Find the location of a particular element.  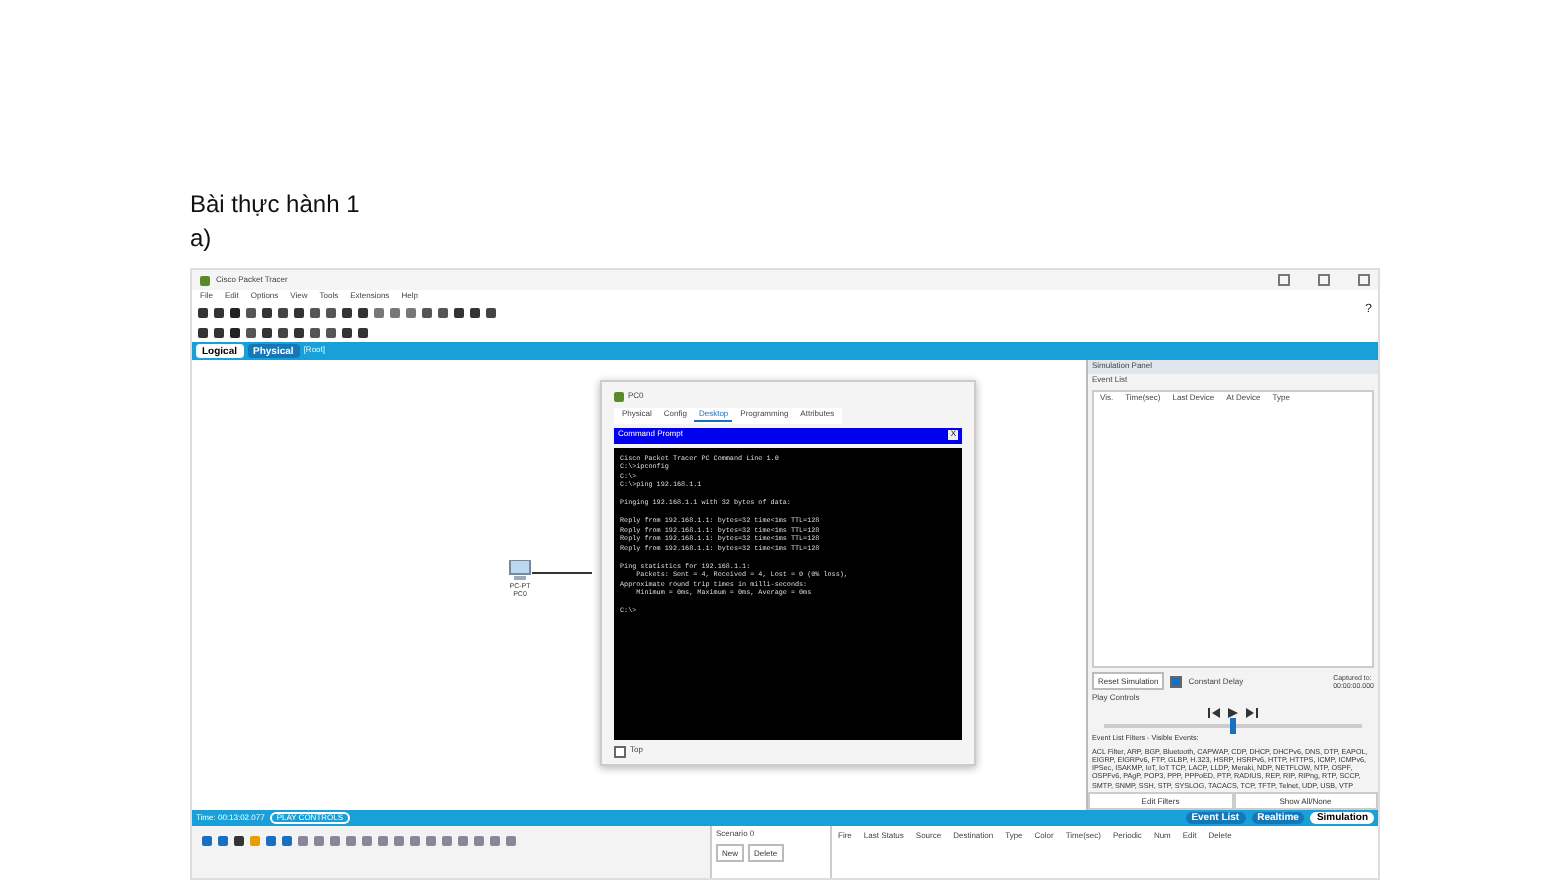

top-checkbox is located at coordinates (620, 751).